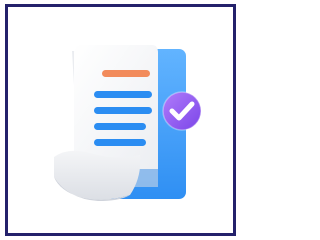 The height and width of the screenshot is (240, 320). What do you see at coordinates (126, 73) in the screenshot?
I see `header-line` at bounding box center [126, 73].